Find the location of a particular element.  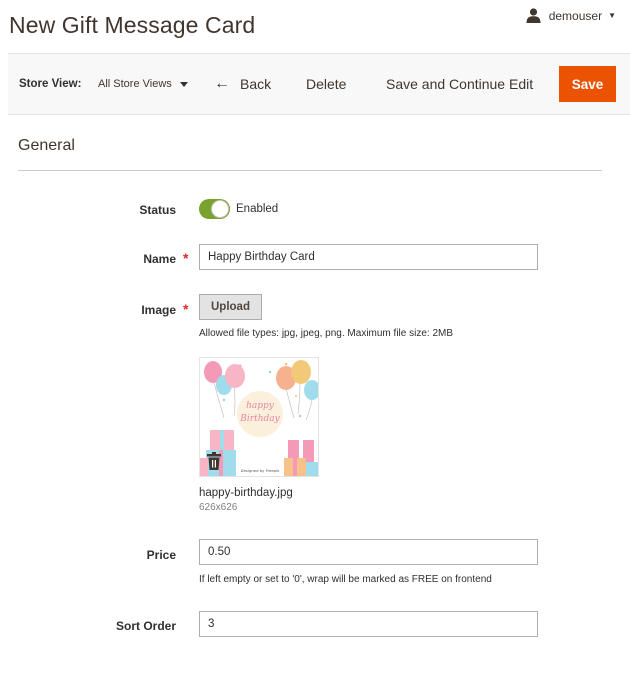

user-name: demouser is located at coordinates (575, 15).